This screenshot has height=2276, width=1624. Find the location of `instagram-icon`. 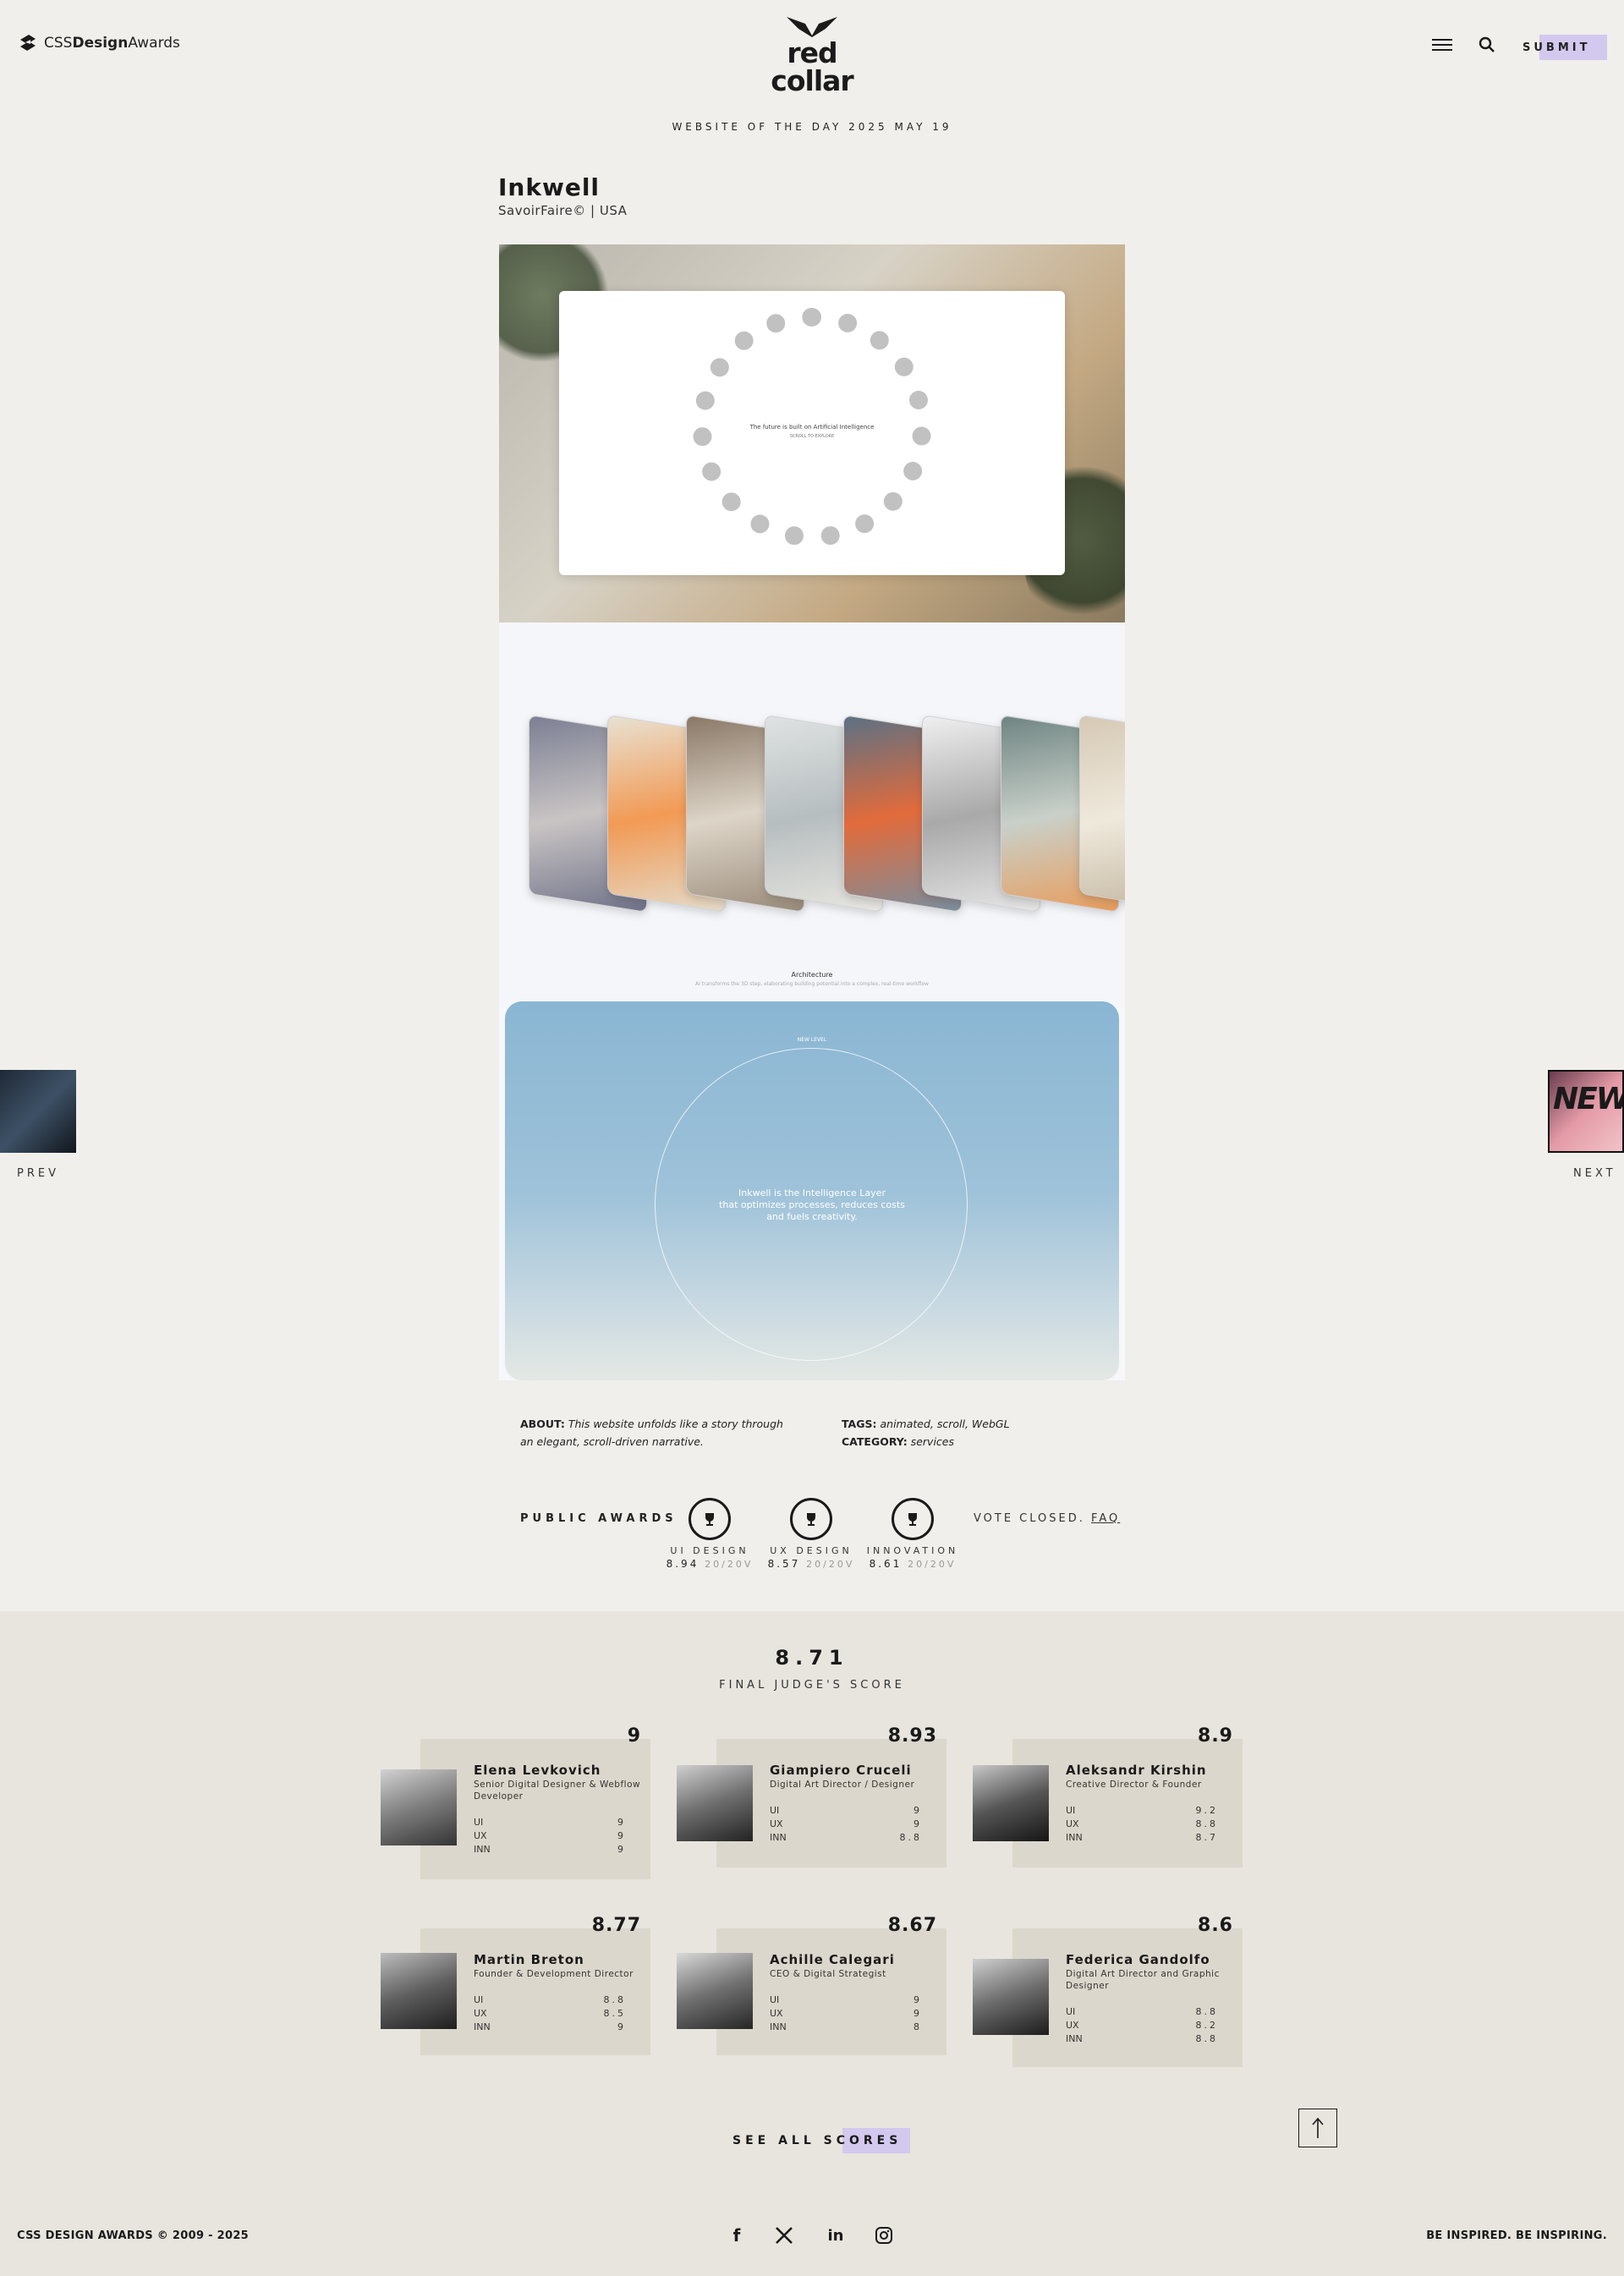

instagram-icon is located at coordinates (884, 2235).